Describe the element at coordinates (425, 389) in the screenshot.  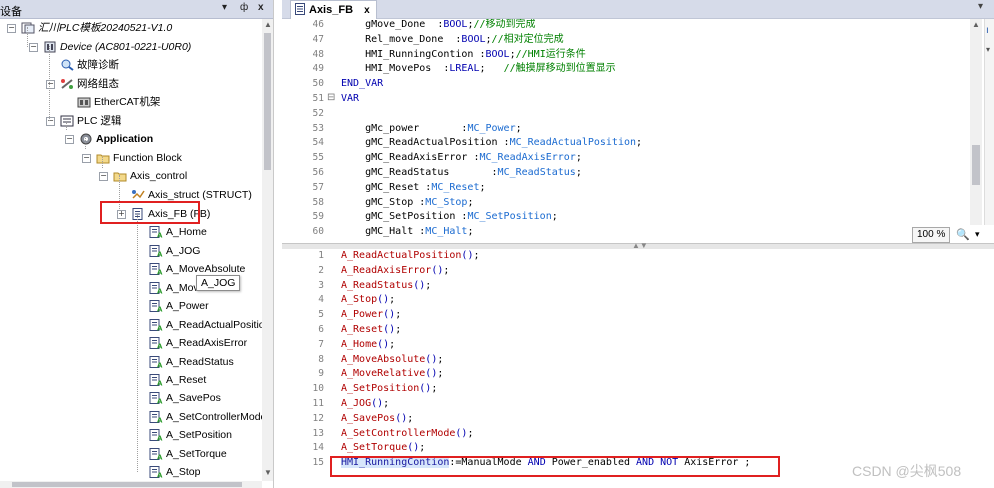
I see `code-token: ()` at that location.